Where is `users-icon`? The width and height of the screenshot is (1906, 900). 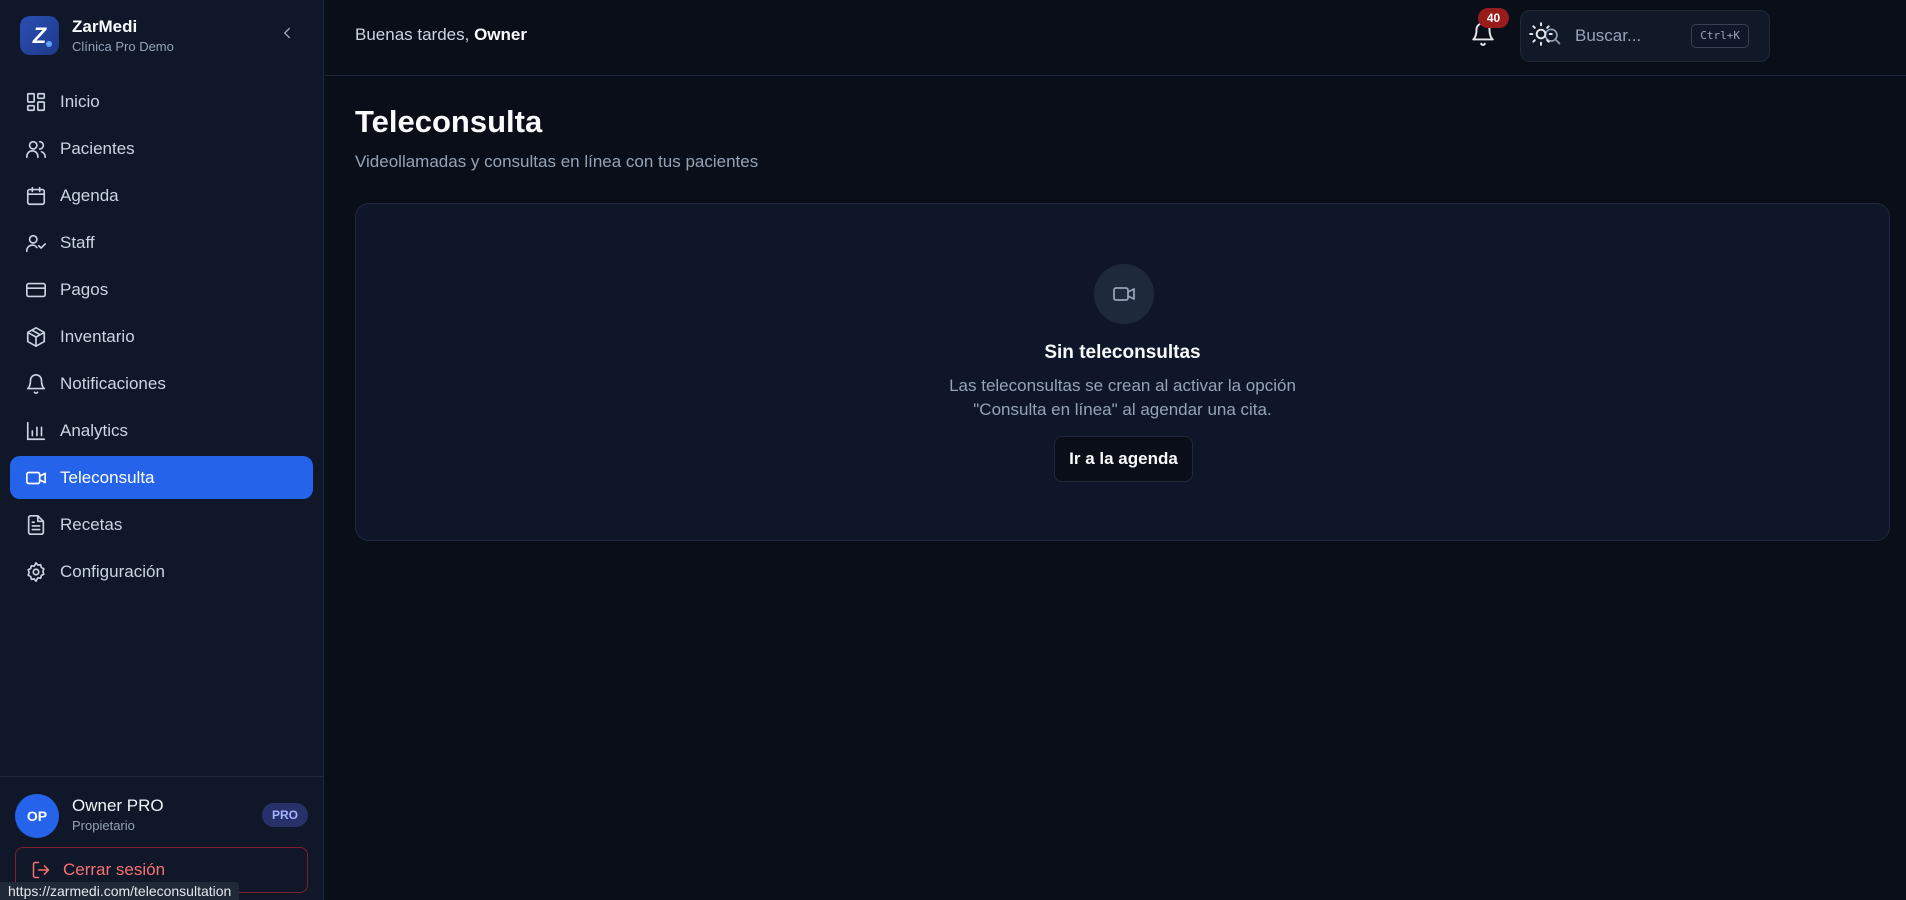
users-icon is located at coordinates (36, 149).